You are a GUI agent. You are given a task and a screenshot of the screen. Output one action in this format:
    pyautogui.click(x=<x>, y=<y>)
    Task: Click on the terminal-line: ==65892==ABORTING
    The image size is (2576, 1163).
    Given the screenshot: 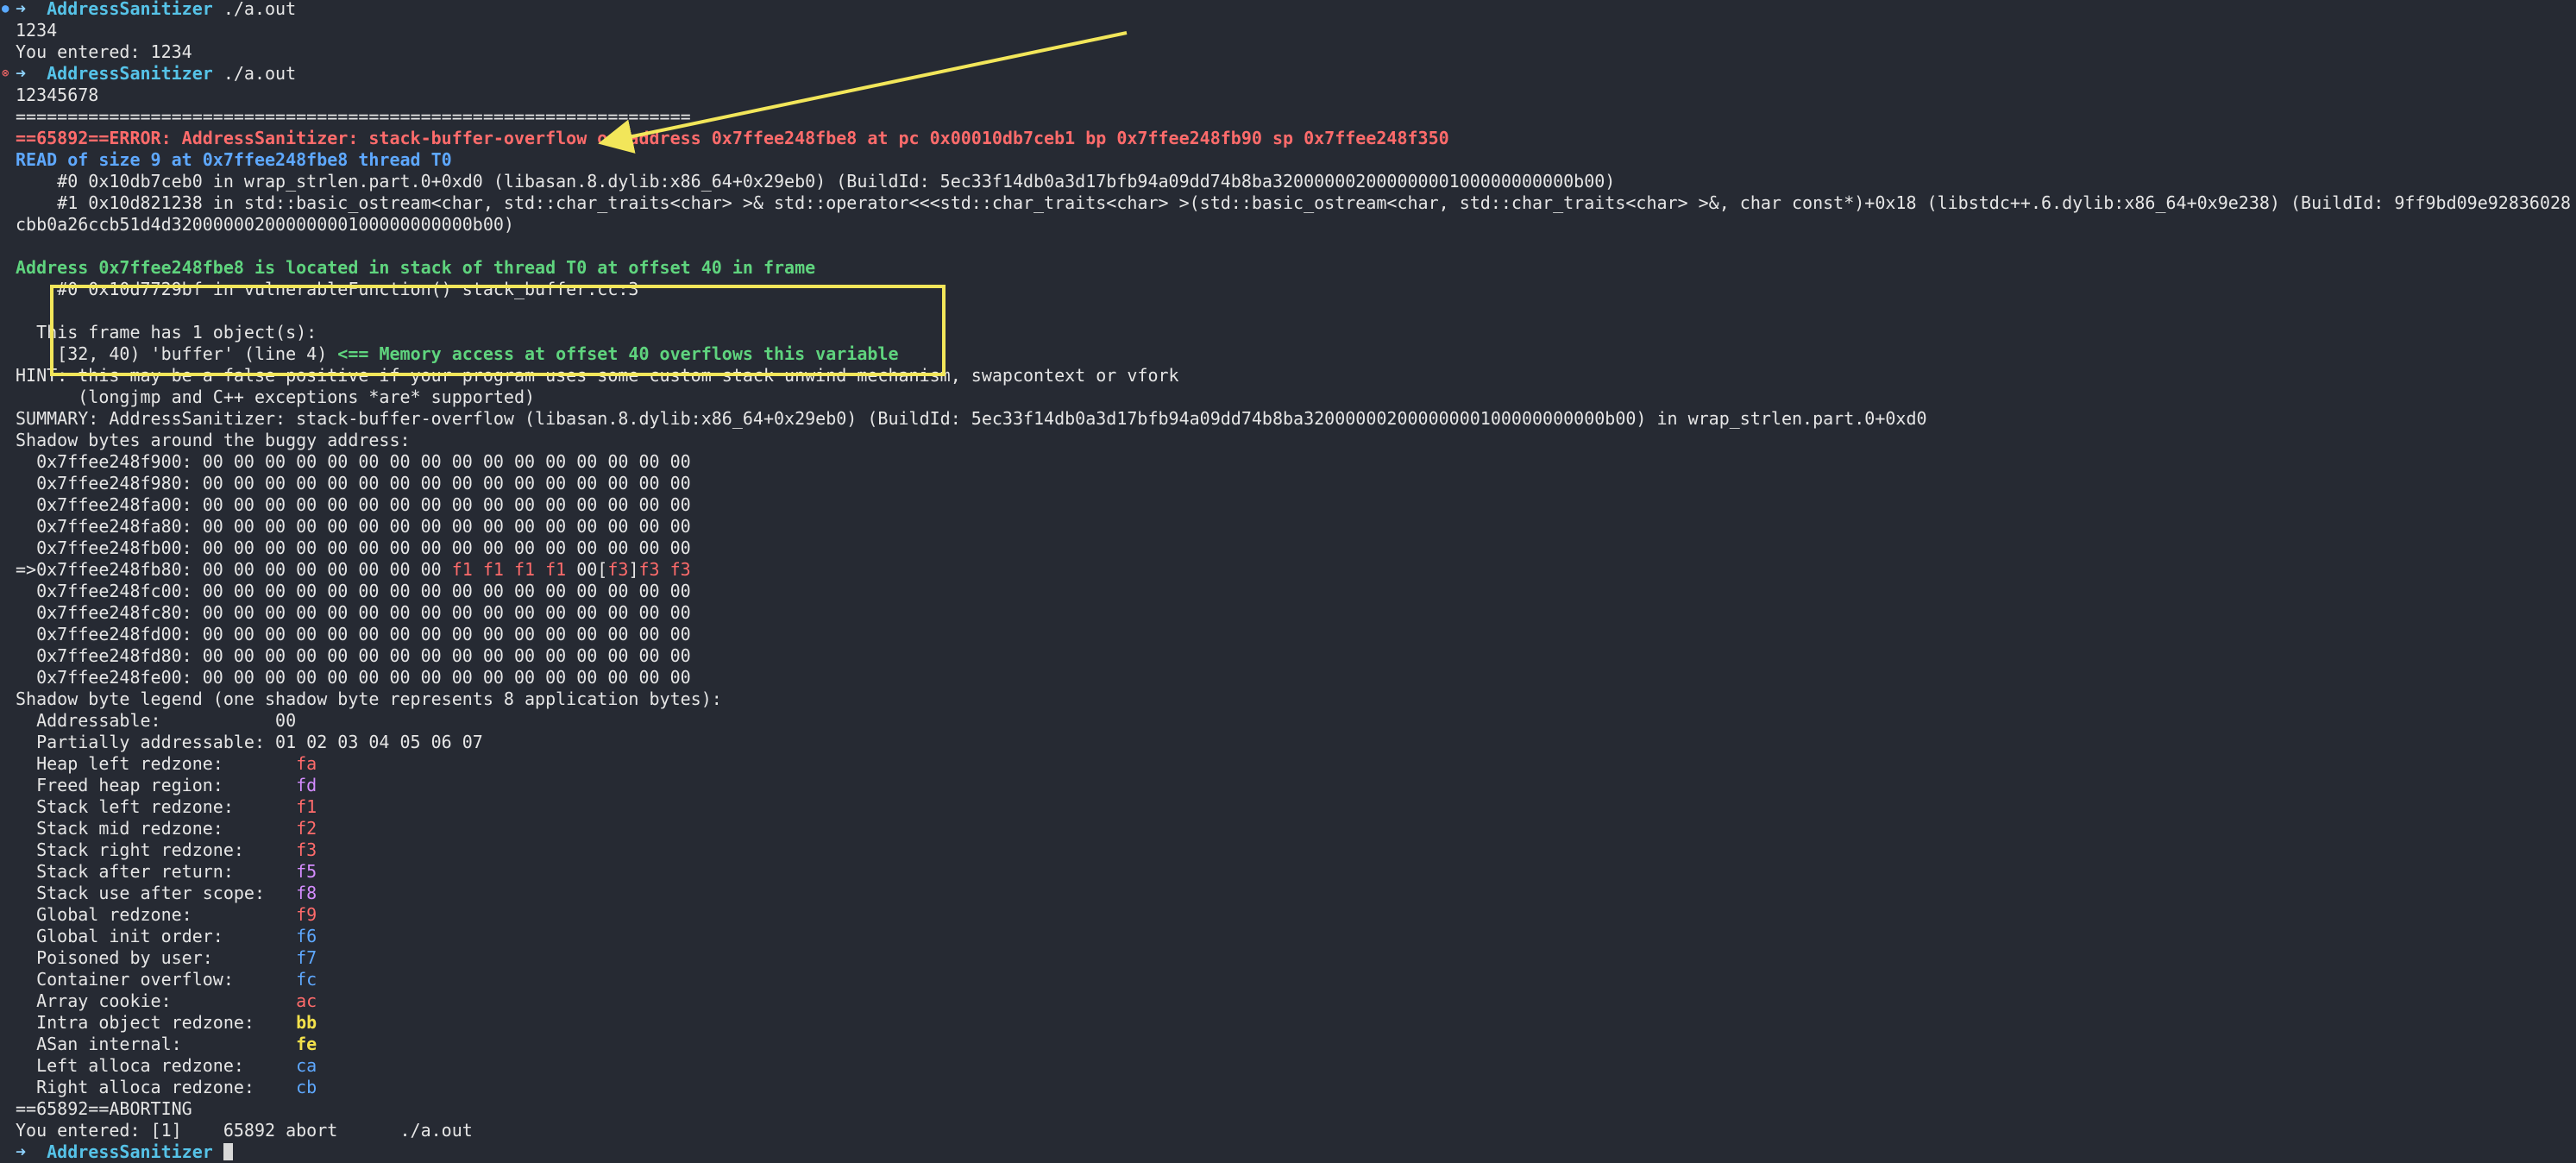 What is the action you would take?
    pyautogui.click(x=1296, y=1109)
    